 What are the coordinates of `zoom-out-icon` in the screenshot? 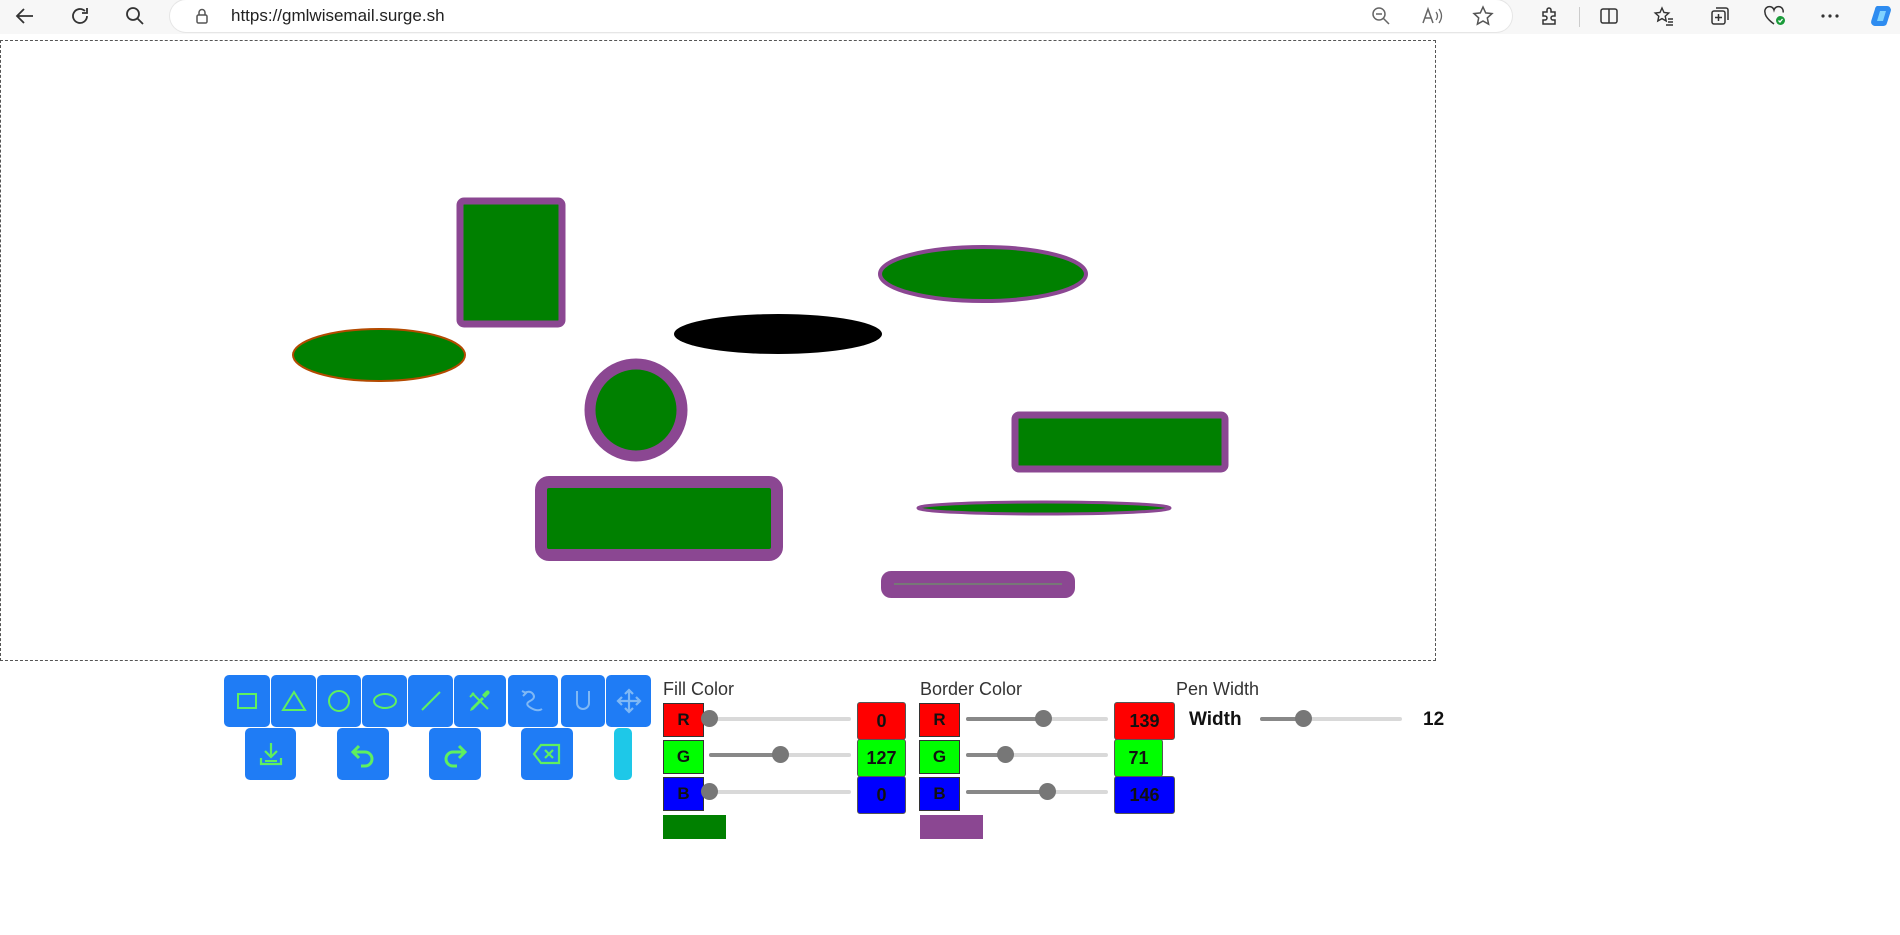 It's located at (1381, 16).